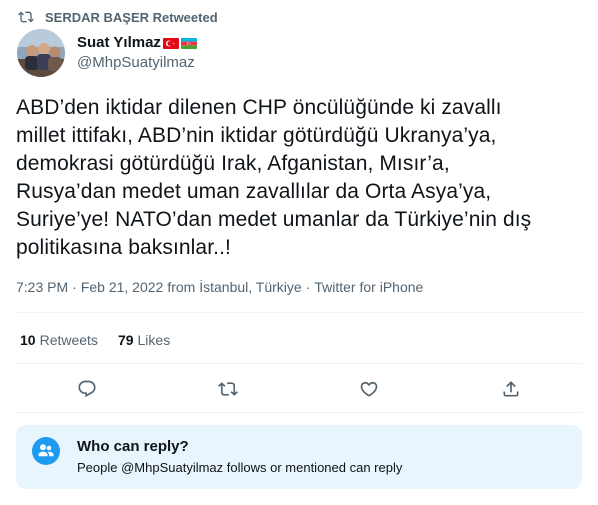 The width and height of the screenshot is (598, 505). I want to click on share-icon, so click(511, 389).